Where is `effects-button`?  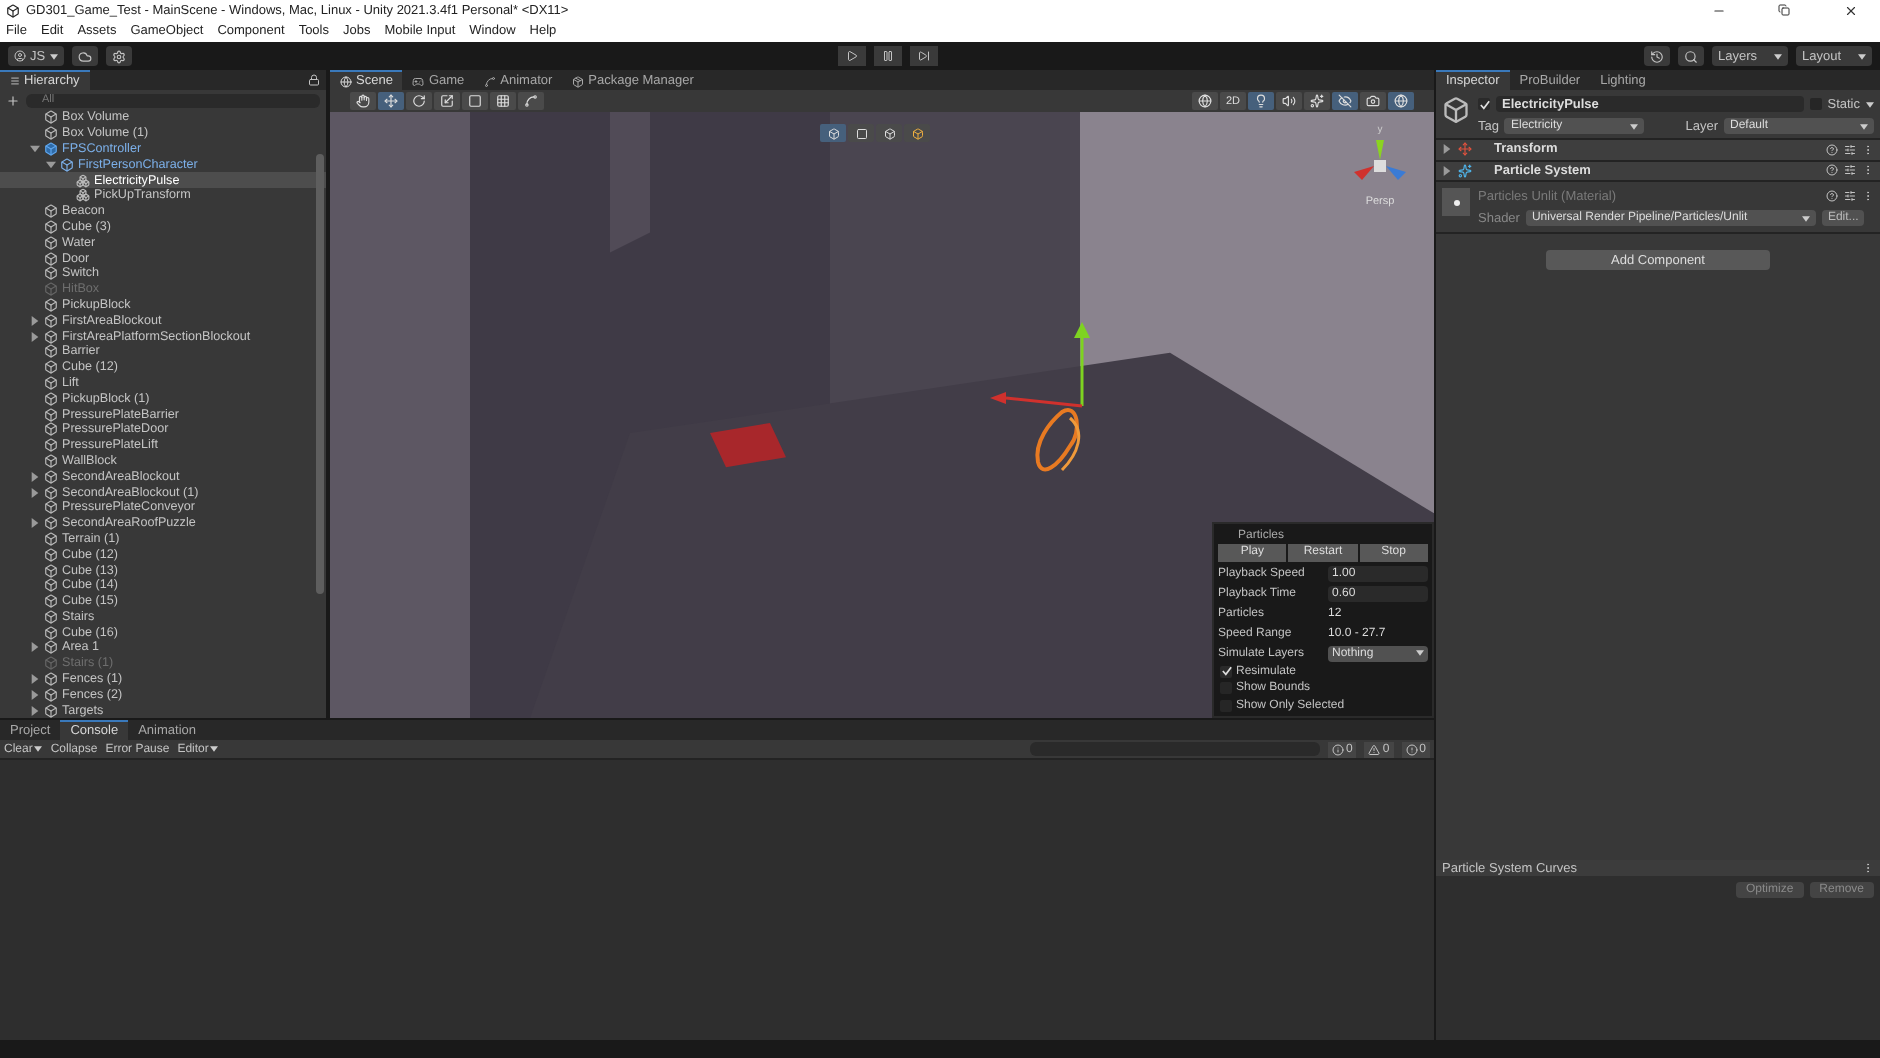 effects-button is located at coordinates (1317, 101).